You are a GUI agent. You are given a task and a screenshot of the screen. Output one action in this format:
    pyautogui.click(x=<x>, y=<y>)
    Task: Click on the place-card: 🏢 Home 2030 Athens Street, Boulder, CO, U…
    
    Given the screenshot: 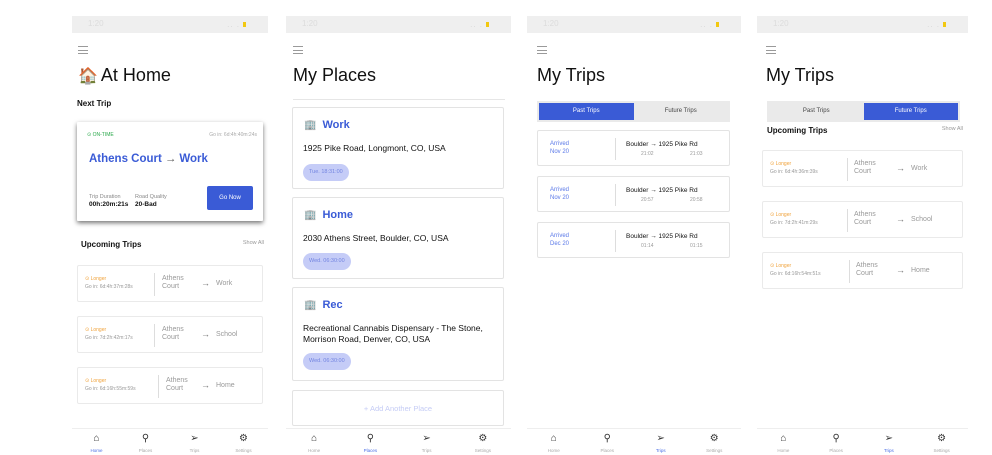 What is the action you would take?
    pyautogui.click(x=398, y=238)
    